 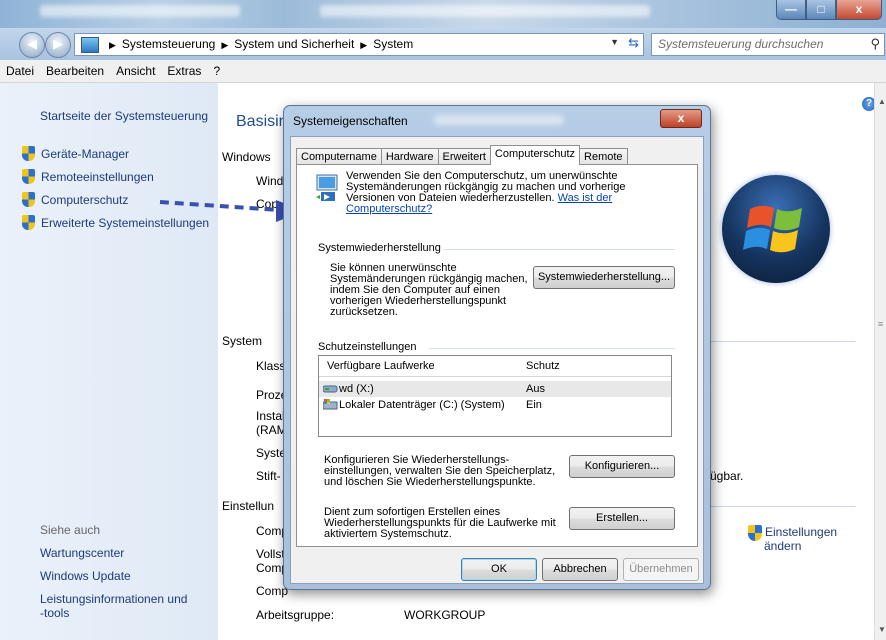 What do you see at coordinates (875, 44) in the screenshot?
I see `search-icon: ⚲` at bounding box center [875, 44].